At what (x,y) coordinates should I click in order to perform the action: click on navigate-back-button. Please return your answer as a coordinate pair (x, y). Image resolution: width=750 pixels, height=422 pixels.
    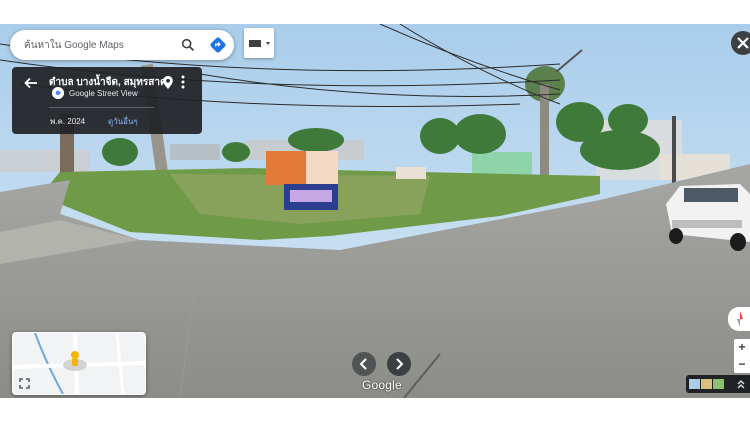
    Looking at the image, I should click on (364, 364).